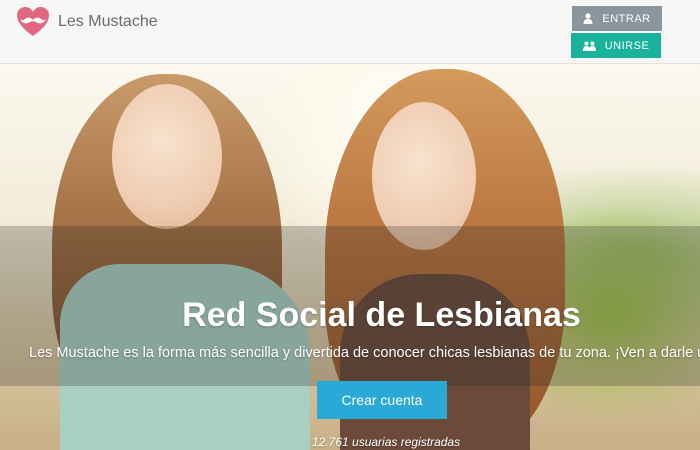 This screenshot has width=700, height=450. What do you see at coordinates (350, 32) in the screenshot?
I see `site-header: Les Mustache ENTRAR UNIRSE` at bounding box center [350, 32].